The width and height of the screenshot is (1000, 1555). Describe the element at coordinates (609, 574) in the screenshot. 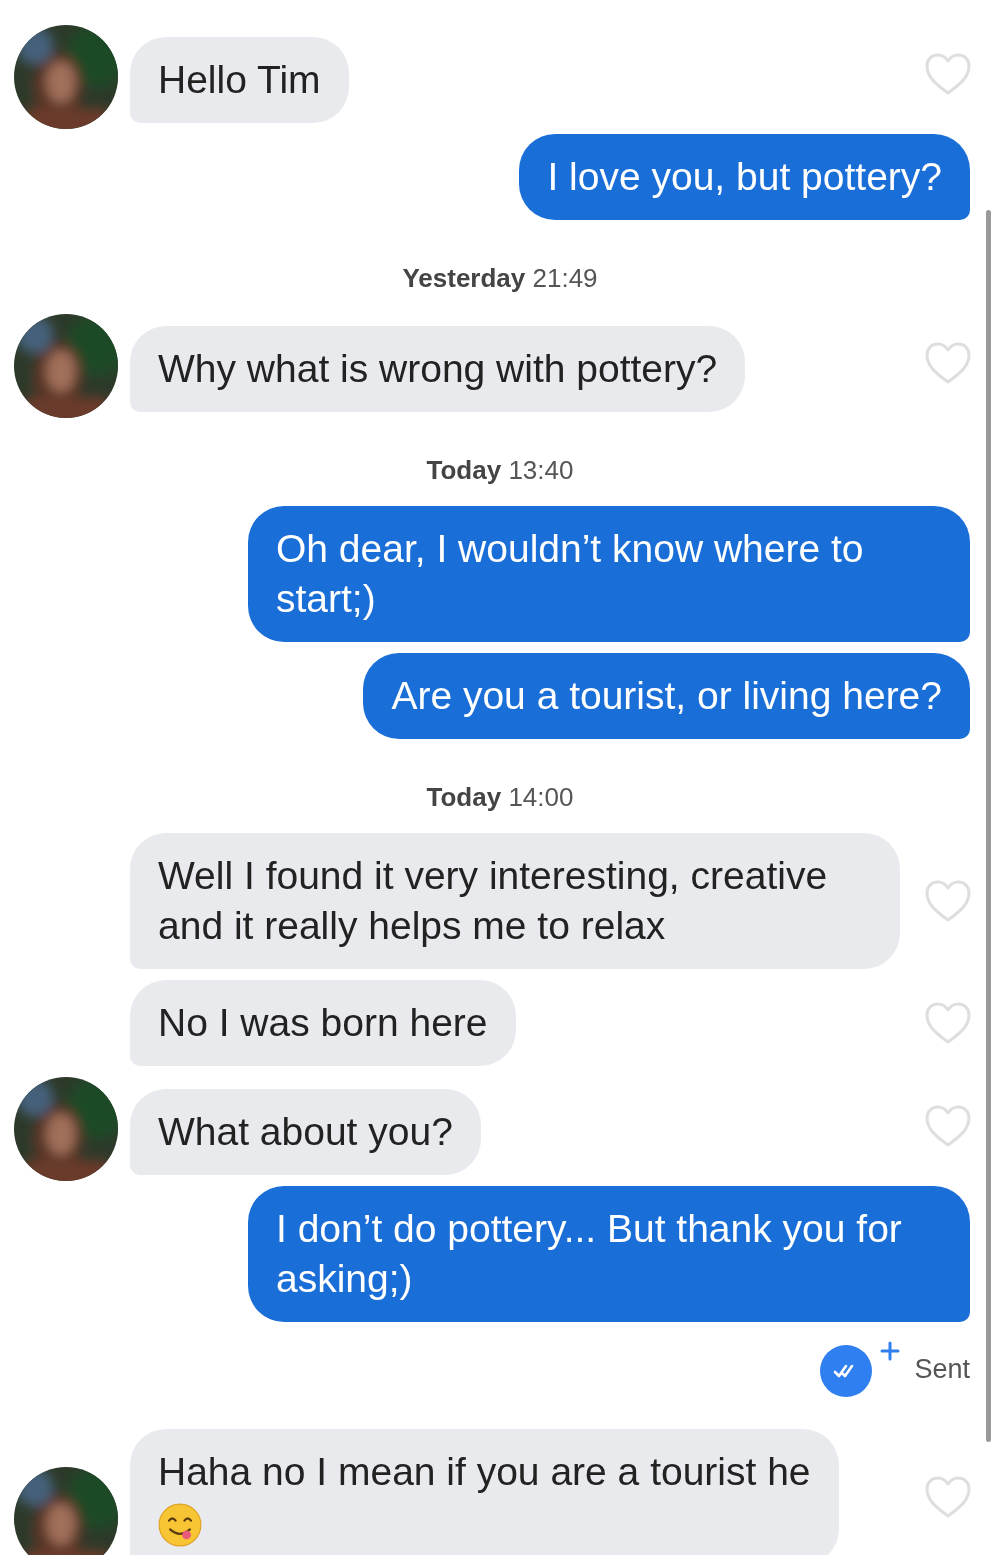

I see `message-bubble: Oh dear, I wouldn’t know where to start;)` at that location.